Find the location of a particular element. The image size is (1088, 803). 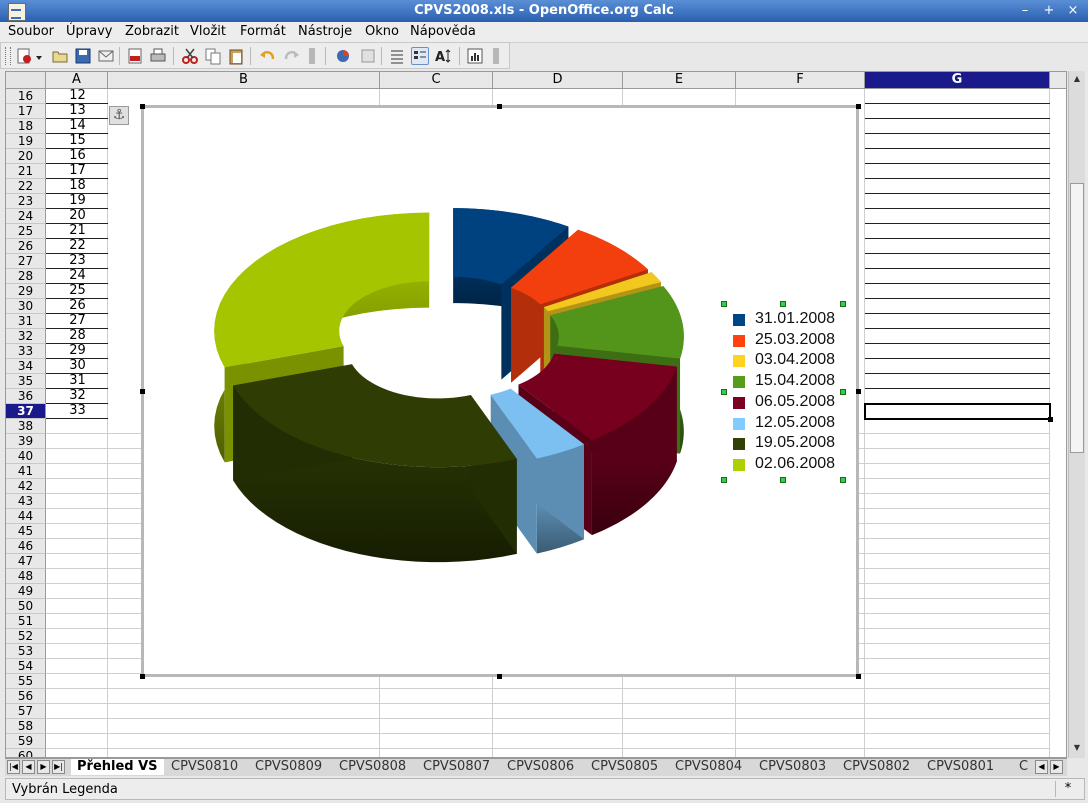

legend-label: 02.06.2008 is located at coordinates (795, 463).